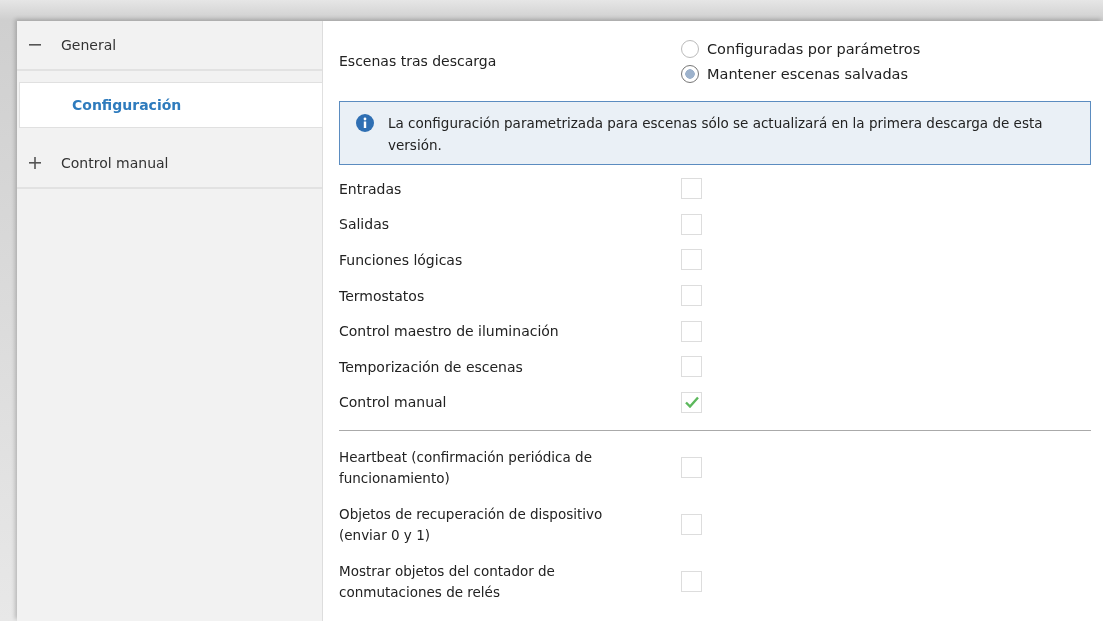 Image resolution: width=1103 pixels, height=621 pixels. I want to click on sidebar-item-label: Control manual, so click(115, 163).